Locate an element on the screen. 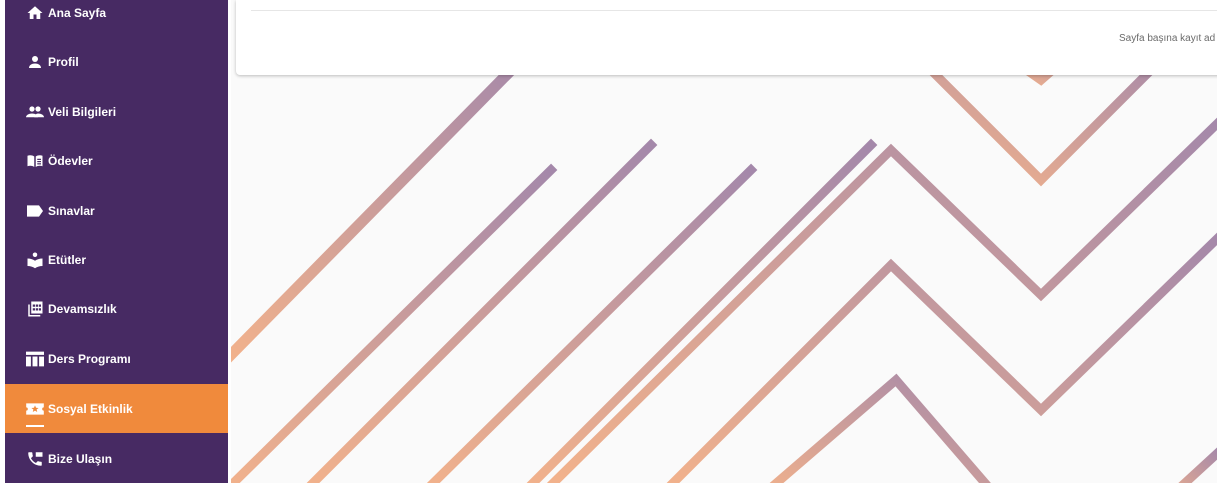 The image size is (1217, 483). sidebar-item-label: Ödevler is located at coordinates (70, 160).